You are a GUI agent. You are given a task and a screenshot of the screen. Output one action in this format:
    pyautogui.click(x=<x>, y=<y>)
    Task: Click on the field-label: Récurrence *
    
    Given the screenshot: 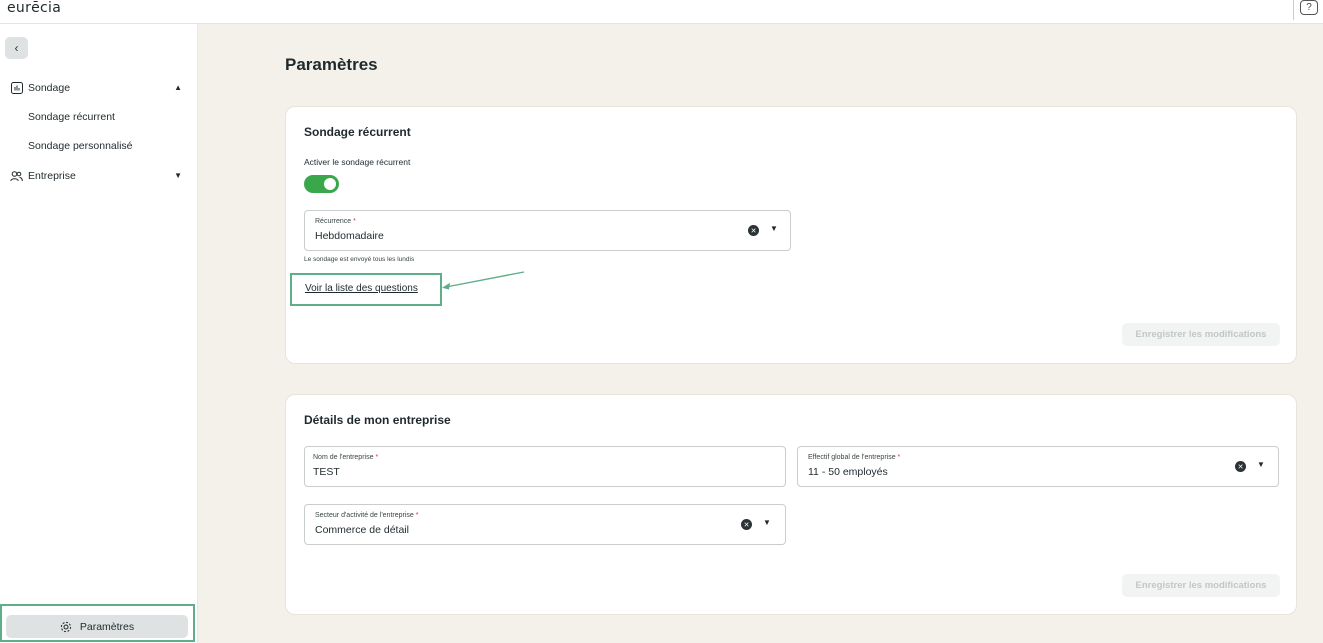 What is the action you would take?
    pyautogui.click(x=335, y=221)
    